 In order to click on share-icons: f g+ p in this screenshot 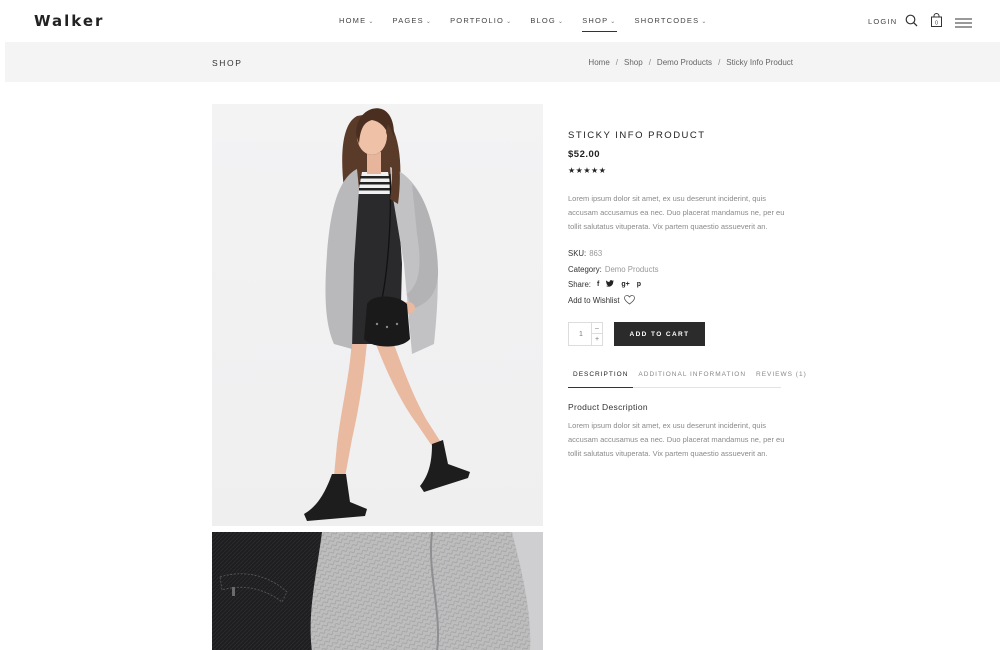, I will do `click(619, 284)`.